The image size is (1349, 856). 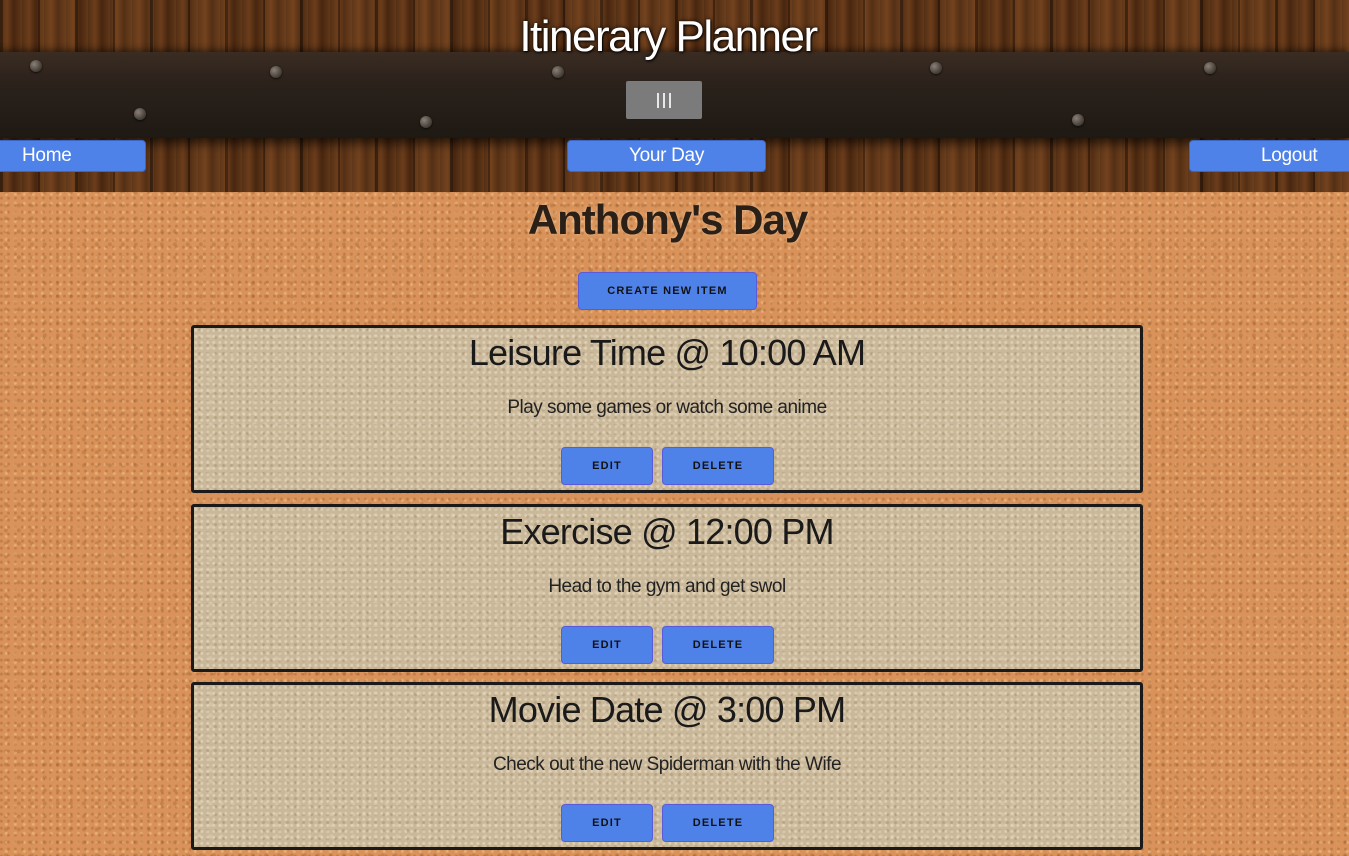 What do you see at coordinates (668, 36) in the screenshot?
I see `site-title: Itinerary Planner` at bounding box center [668, 36].